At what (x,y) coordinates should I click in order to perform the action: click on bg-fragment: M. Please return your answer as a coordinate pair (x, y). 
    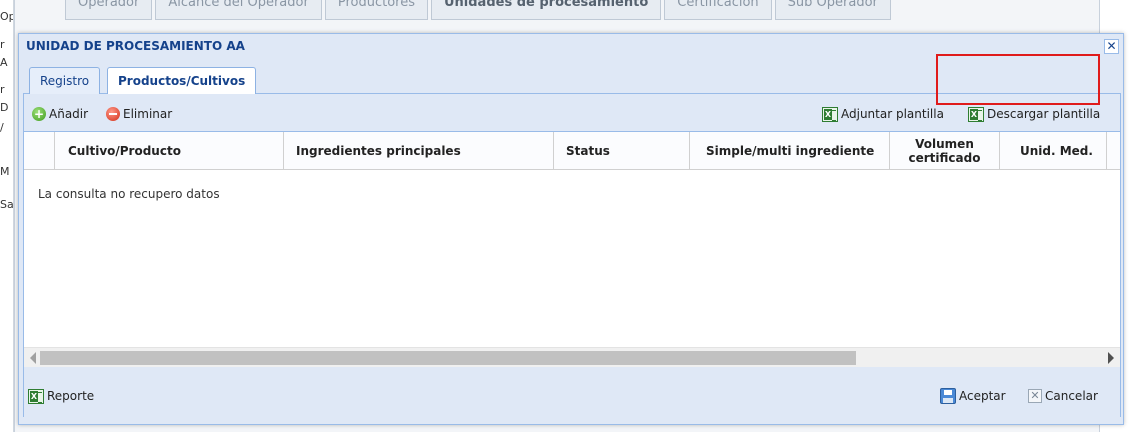
    Looking at the image, I should click on (5, 171).